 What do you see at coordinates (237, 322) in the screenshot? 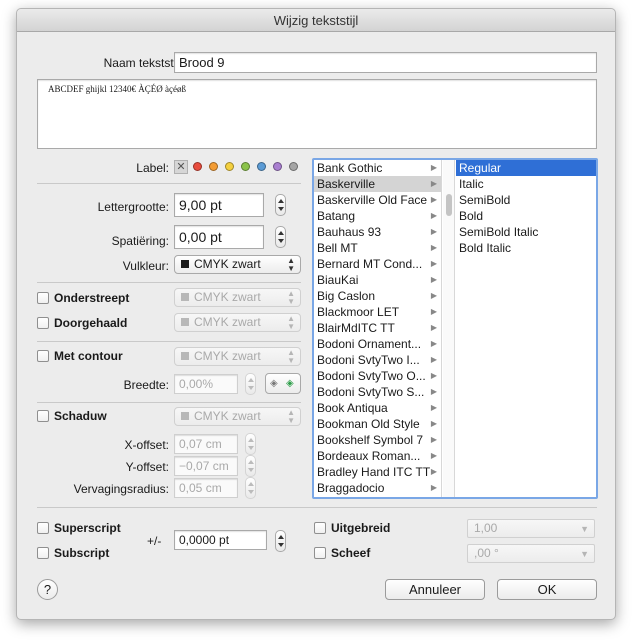
I see `strikethrough-color-popup: CMYK zwart ▲ ▼` at bounding box center [237, 322].